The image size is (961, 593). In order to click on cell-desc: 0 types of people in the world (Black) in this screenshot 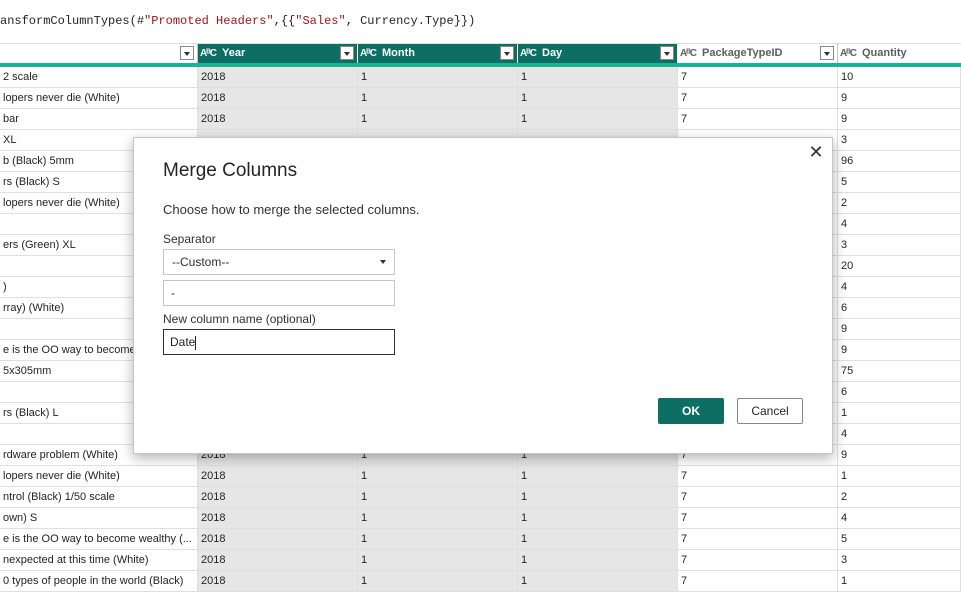, I will do `click(99, 581)`.